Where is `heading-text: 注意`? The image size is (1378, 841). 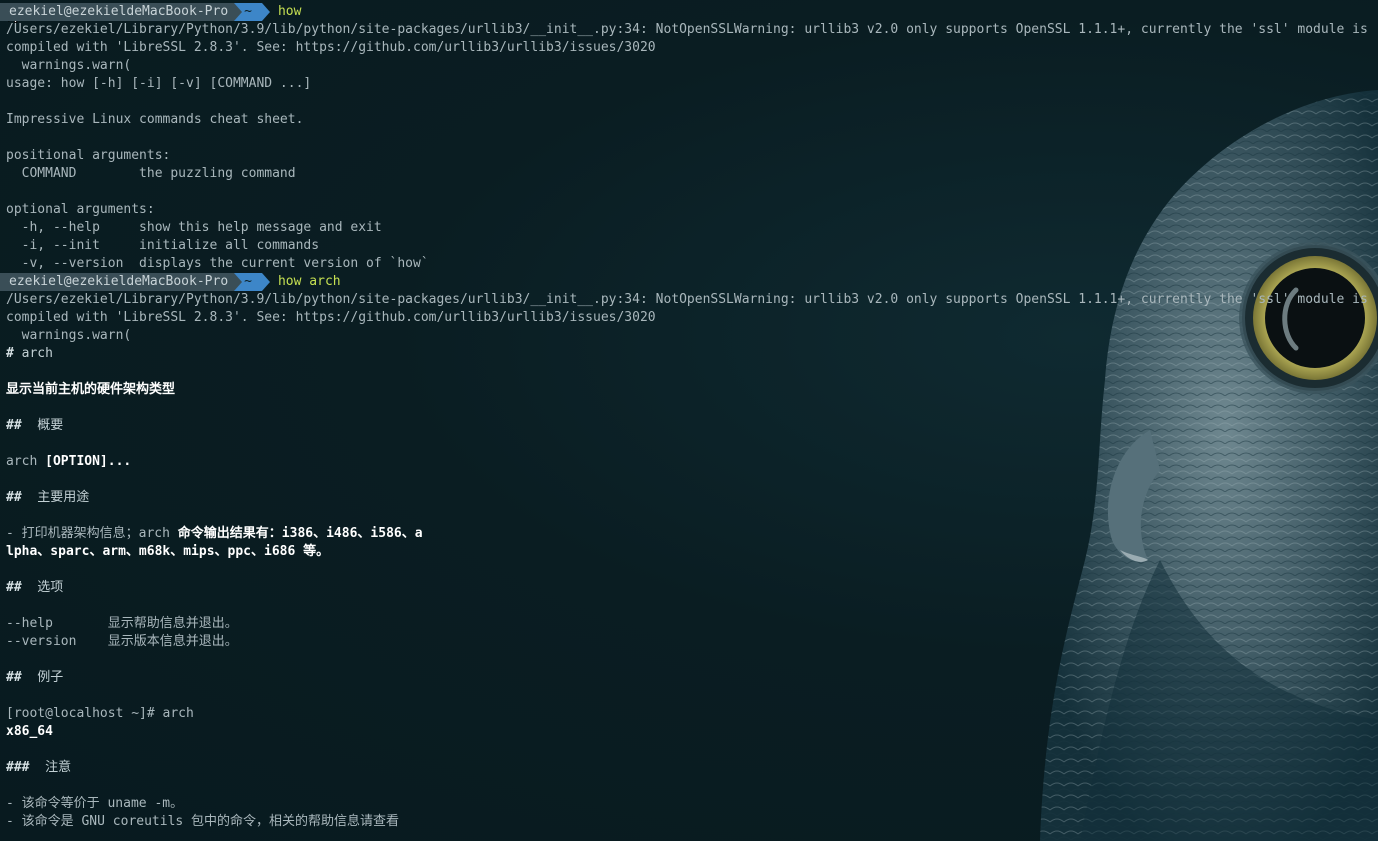 heading-text: 注意 is located at coordinates (50, 767).